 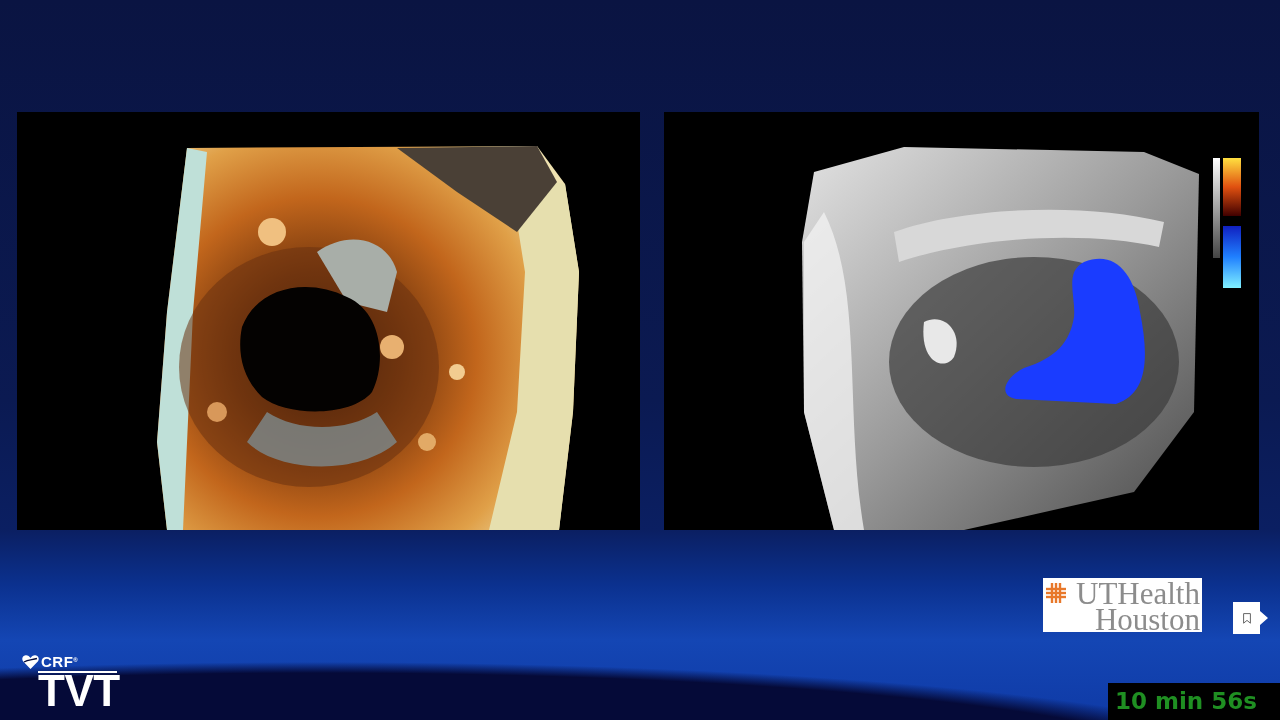 I want to click on countdown-timer: 10 min 56s, so click(x=1194, y=701).